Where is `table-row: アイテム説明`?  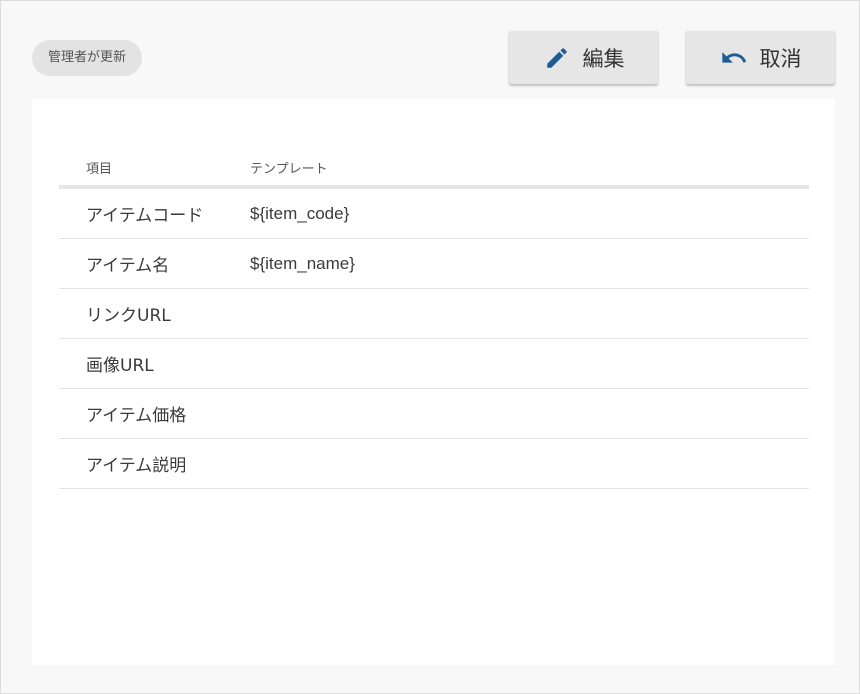
table-row: アイテム説明 is located at coordinates (434, 463).